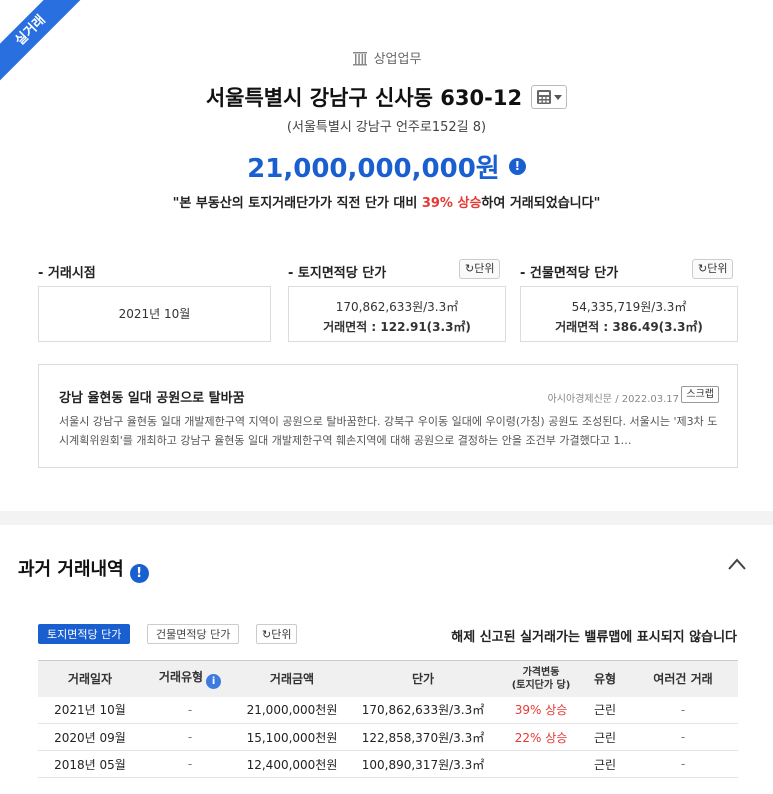  Describe the element at coordinates (717, 268) in the screenshot. I see `building-unit-button-label: 단위` at that location.